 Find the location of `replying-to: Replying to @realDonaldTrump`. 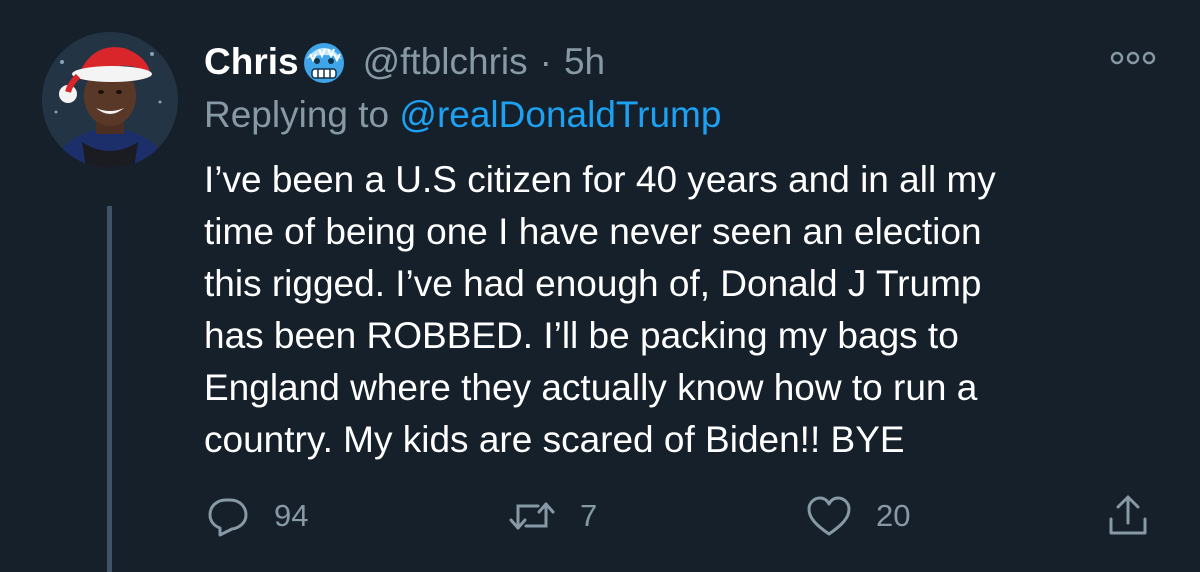

replying-to: Replying to @realDonaldTrump is located at coordinates (462, 115).